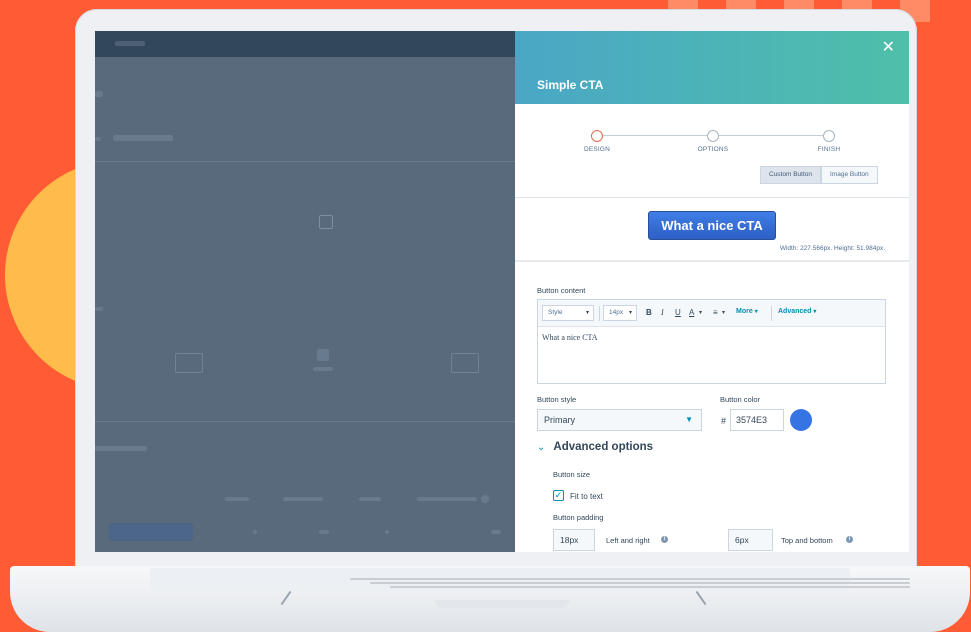 The height and width of the screenshot is (632, 971). Describe the element at coordinates (691, 312) in the screenshot. I see `text-color-button: A` at that location.